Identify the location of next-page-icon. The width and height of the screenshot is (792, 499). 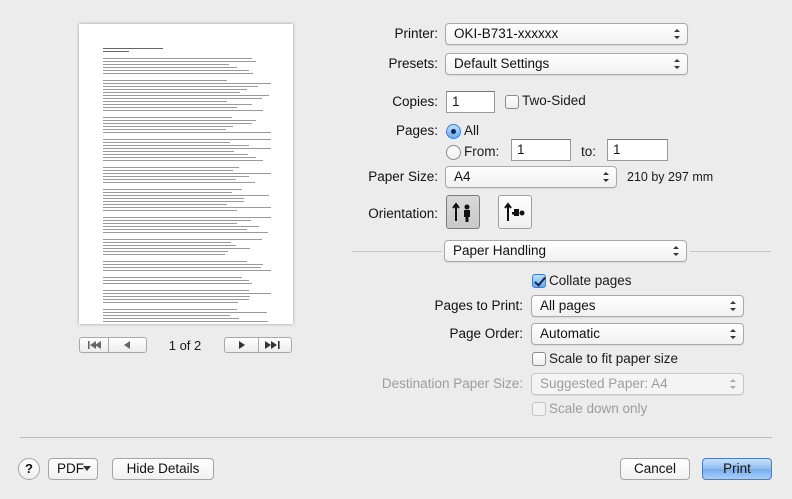
(242, 345).